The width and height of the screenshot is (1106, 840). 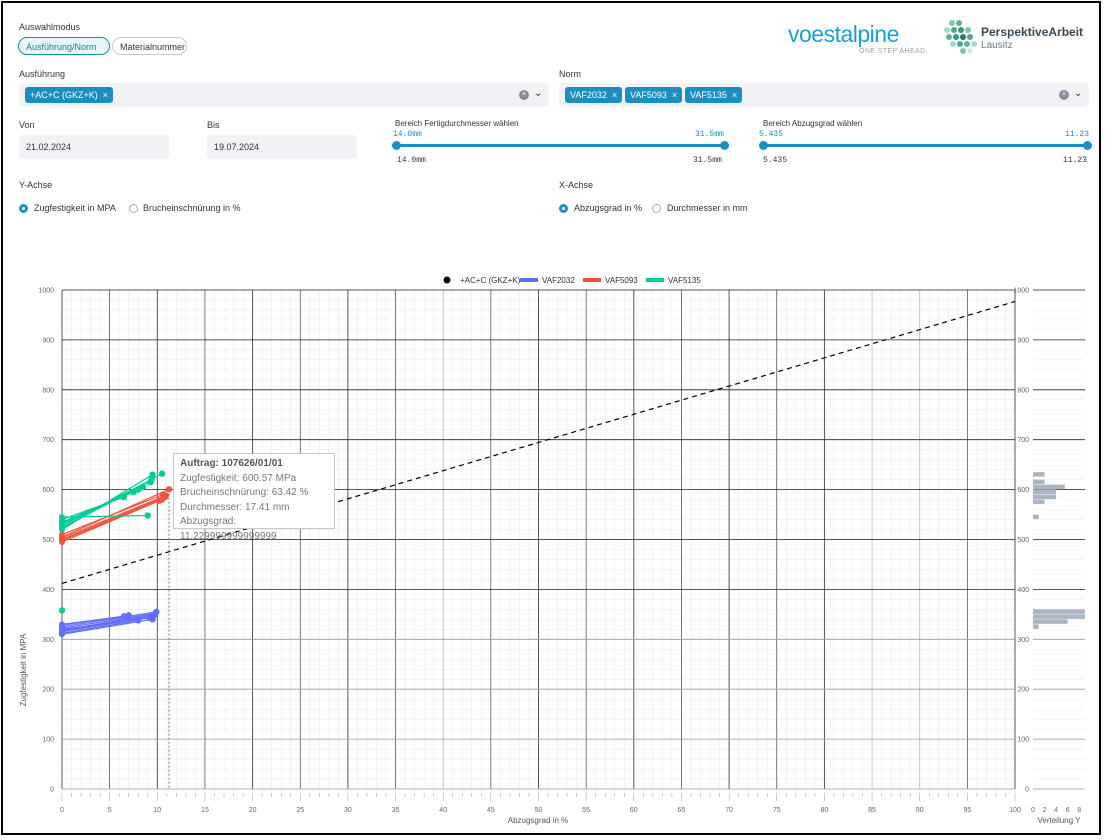 I want to click on legend-label: VAF5093, so click(x=621, y=280).